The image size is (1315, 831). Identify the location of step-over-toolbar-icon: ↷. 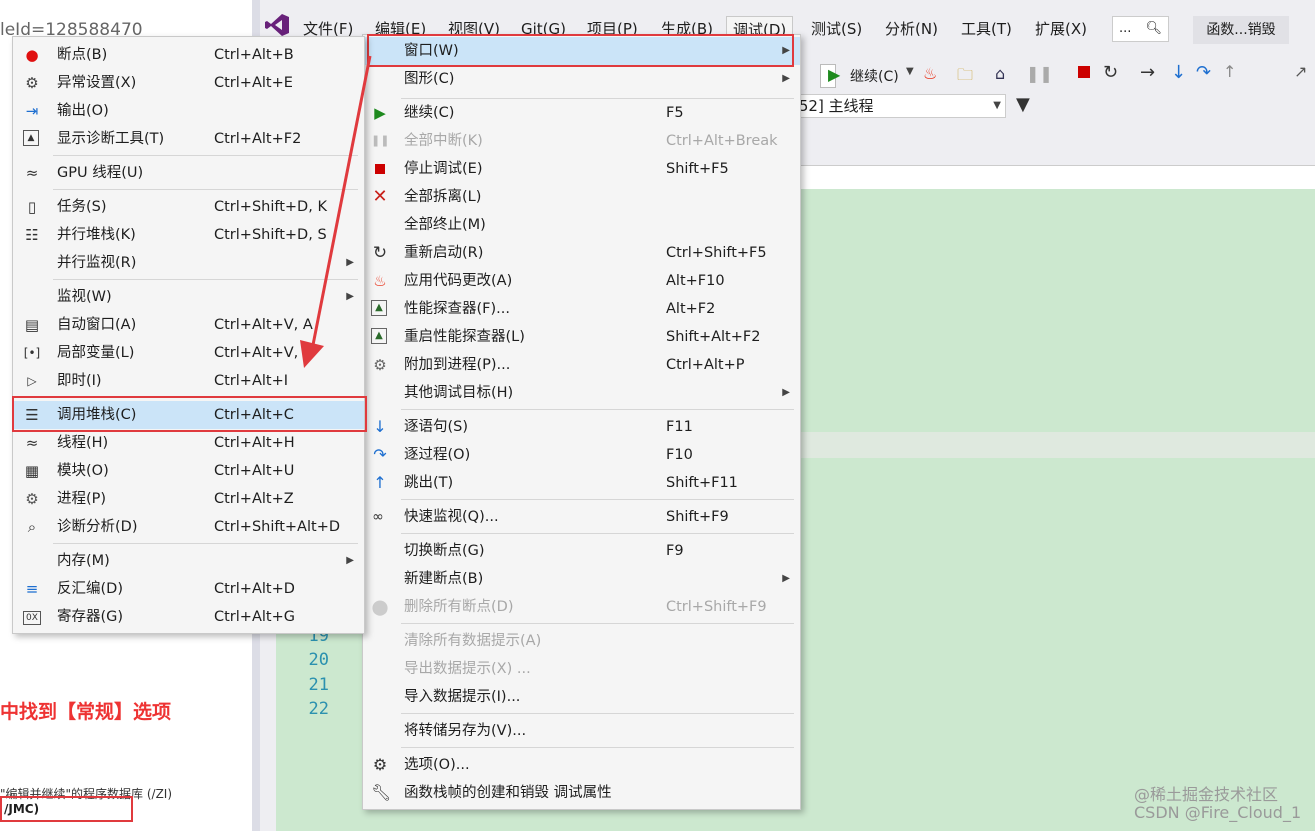
(1203, 72).